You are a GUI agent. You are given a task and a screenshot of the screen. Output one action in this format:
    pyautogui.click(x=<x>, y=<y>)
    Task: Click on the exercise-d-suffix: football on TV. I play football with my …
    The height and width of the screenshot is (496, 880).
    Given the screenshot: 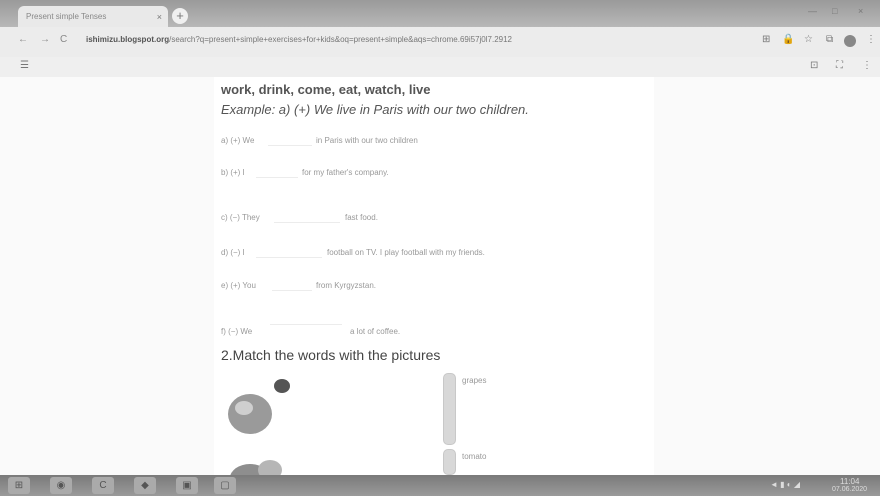 What is the action you would take?
    pyautogui.click(x=406, y=252)
    